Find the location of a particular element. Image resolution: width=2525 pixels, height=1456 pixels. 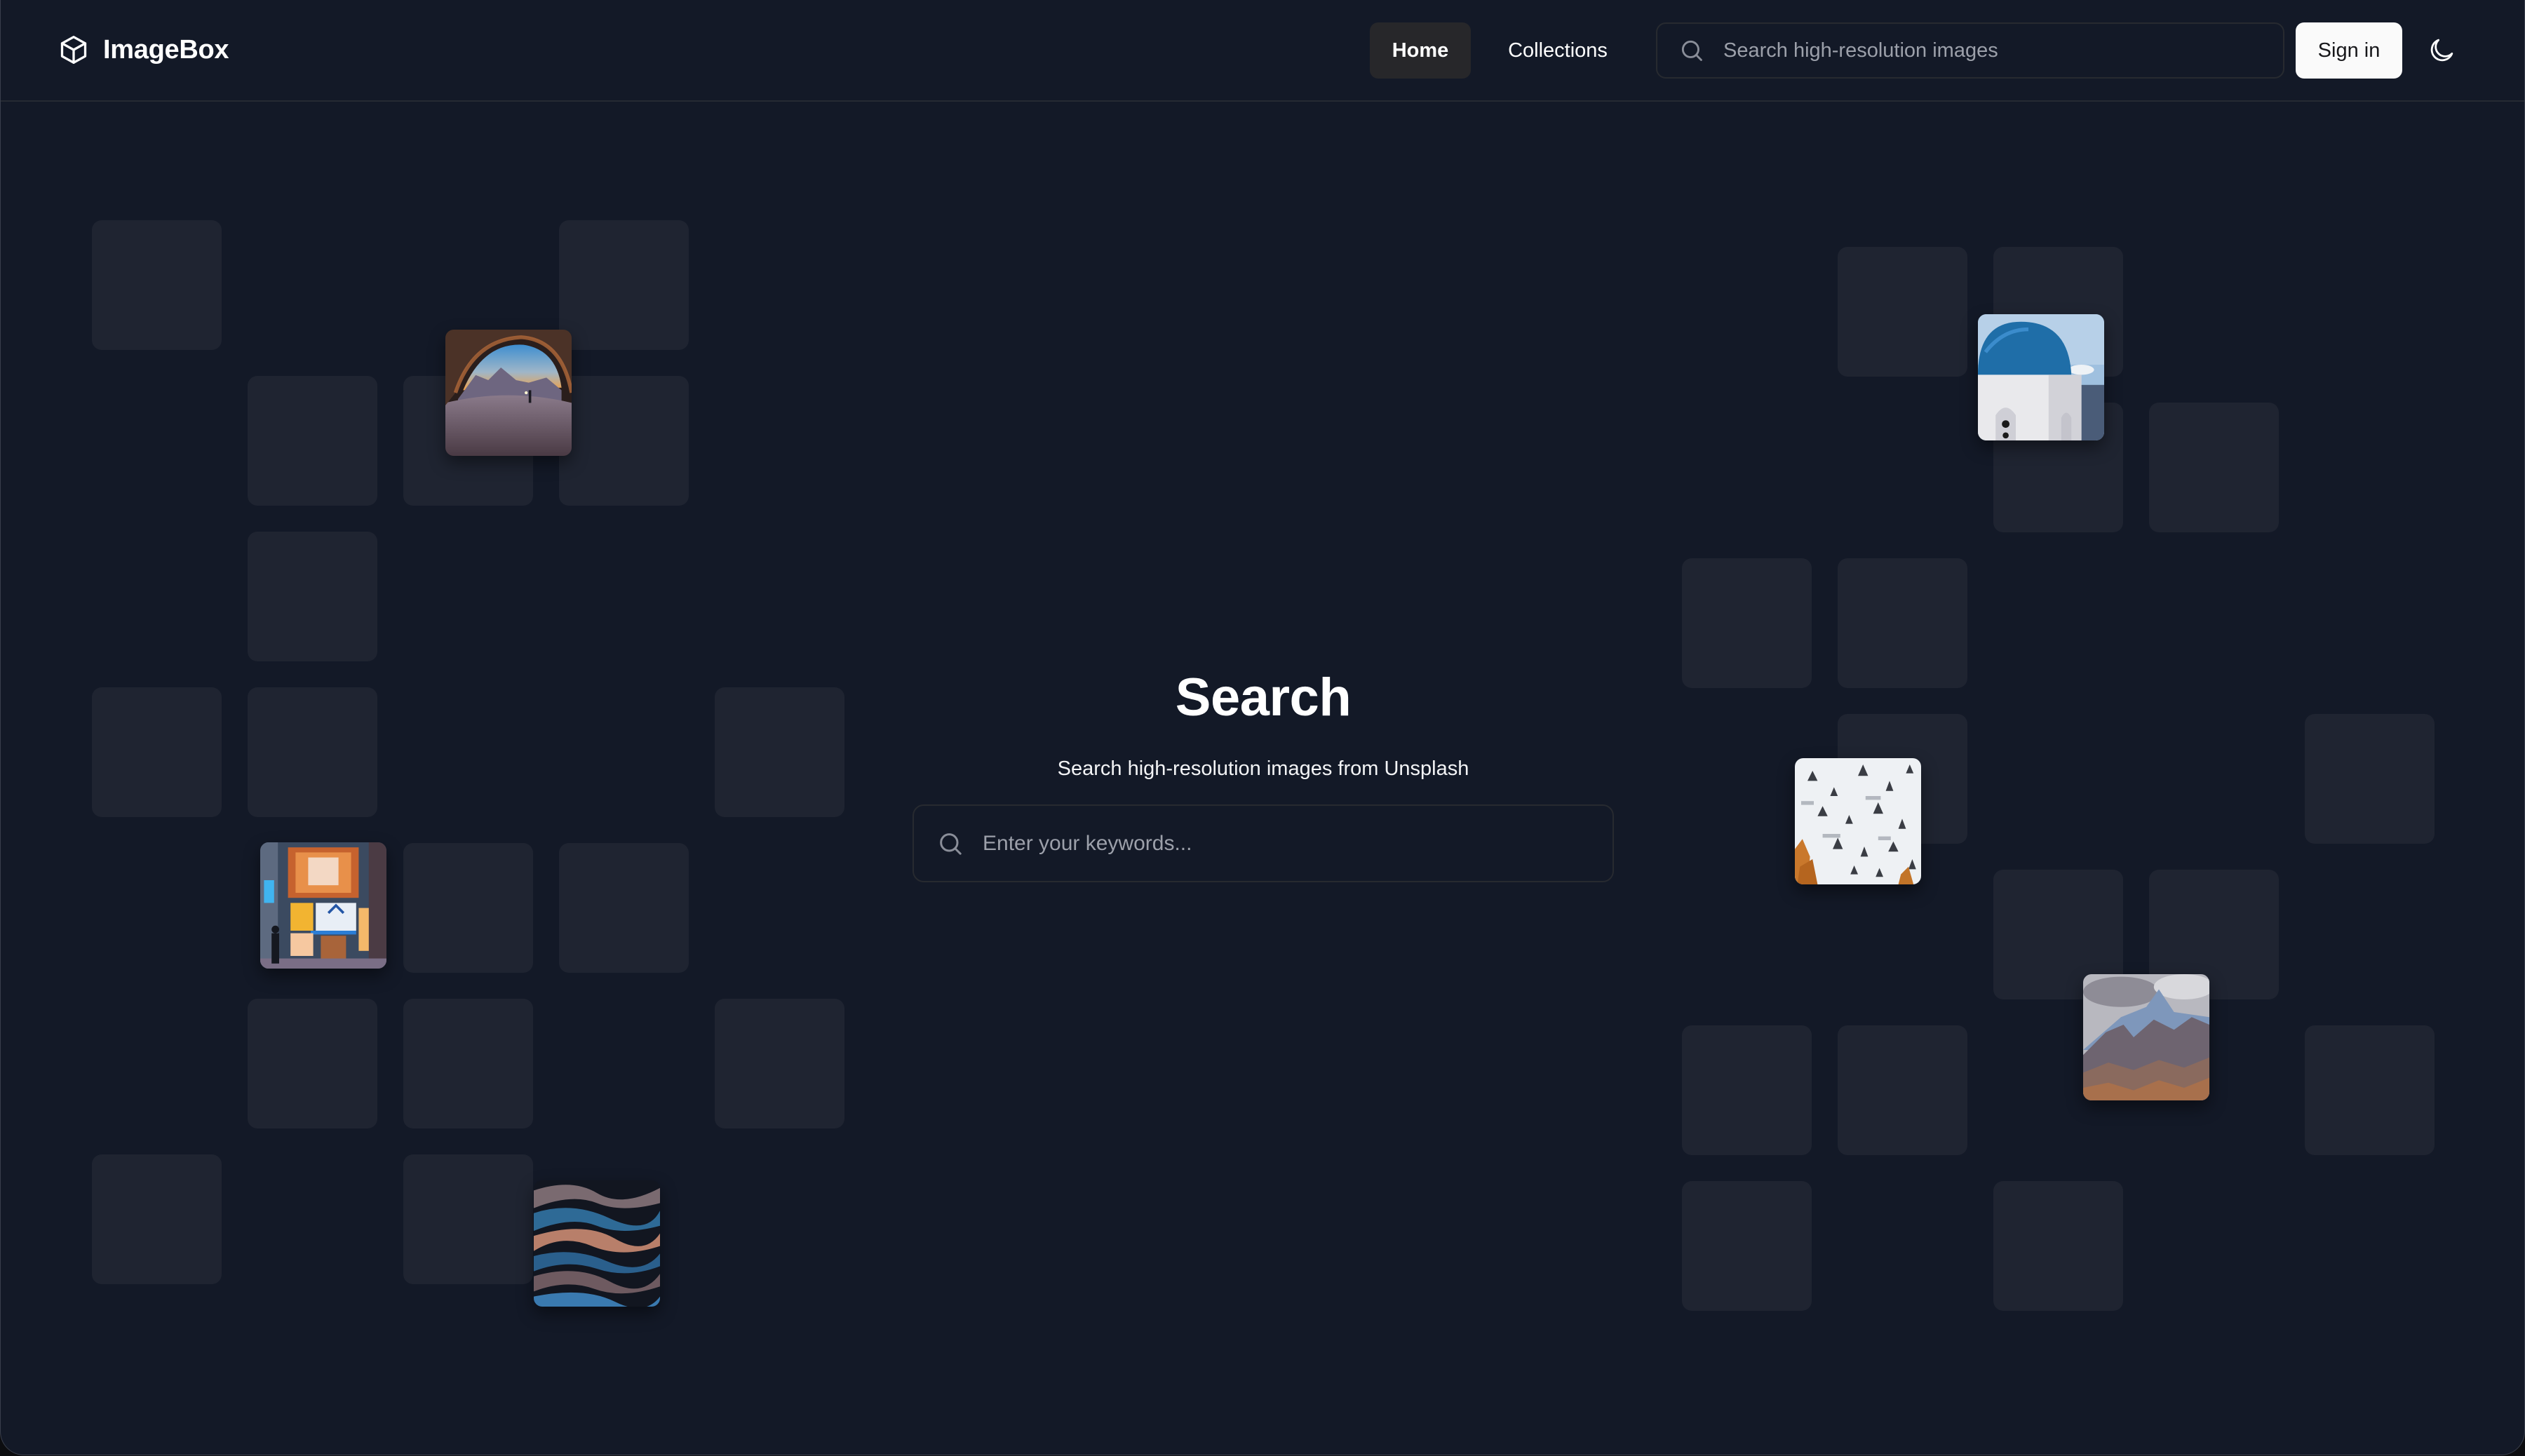

nav-collections-label: Collections is located at coordinates (1558, 50).